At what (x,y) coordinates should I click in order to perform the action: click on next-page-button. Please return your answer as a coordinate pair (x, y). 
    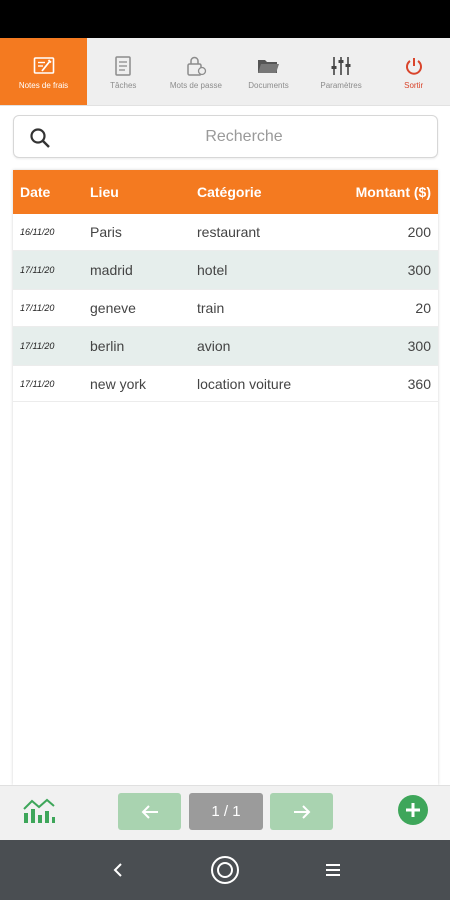
    Looking at the image, I should click on (301, 811).